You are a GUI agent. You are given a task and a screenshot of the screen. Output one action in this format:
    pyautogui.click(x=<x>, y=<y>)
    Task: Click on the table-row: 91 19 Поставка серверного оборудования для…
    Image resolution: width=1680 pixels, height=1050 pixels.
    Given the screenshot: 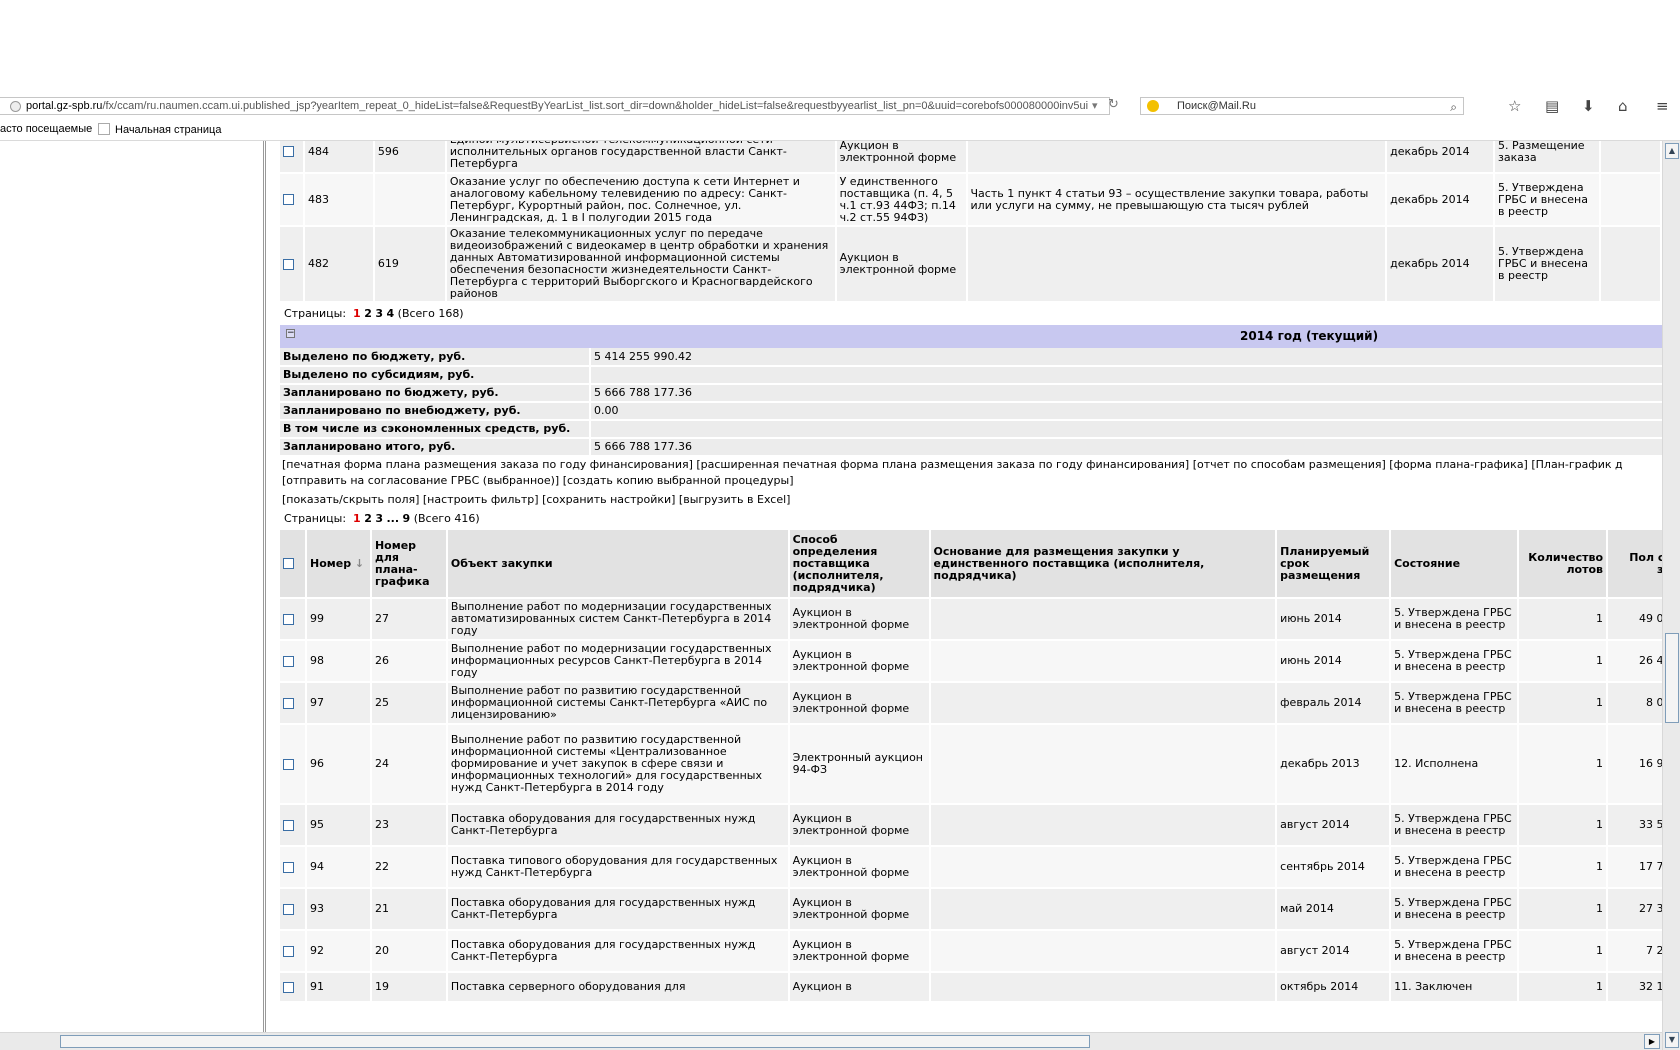 What is the action you would take?
    pyautogui.click(x=971, y=987)
    